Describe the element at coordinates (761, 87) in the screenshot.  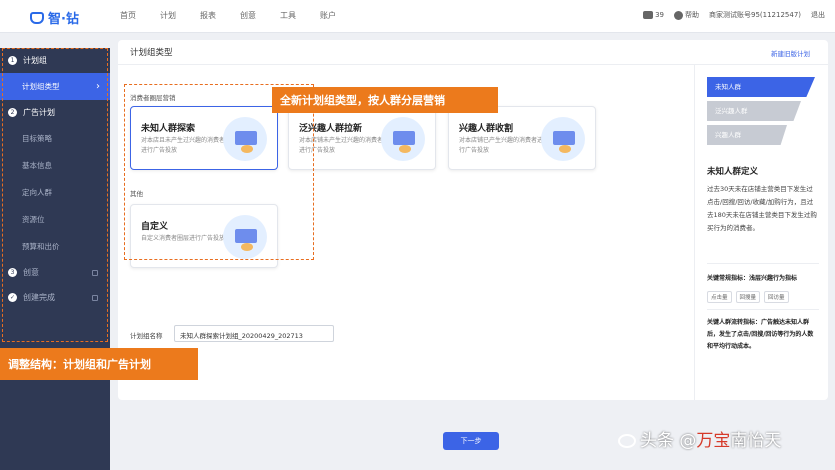
I see `funnel-step-unknown: 未知人群` at that location.